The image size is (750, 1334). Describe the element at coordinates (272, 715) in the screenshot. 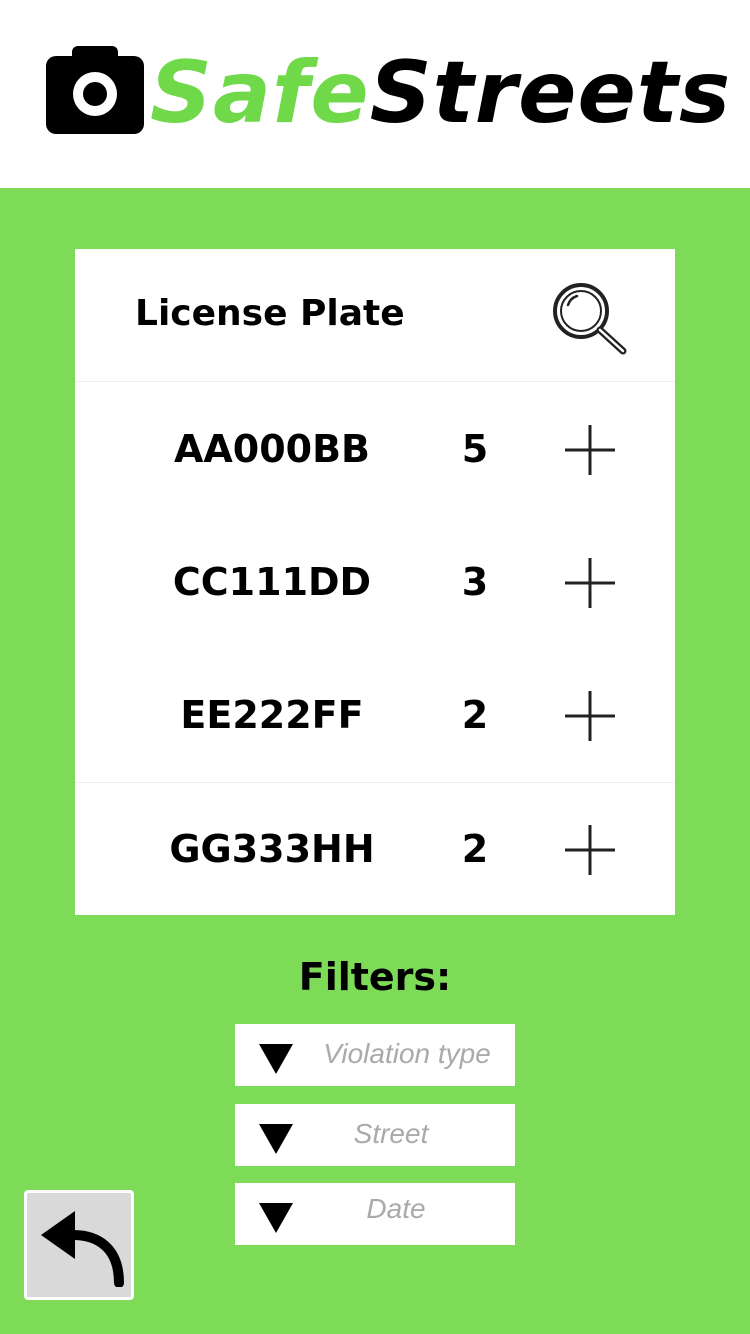

I see `license-plate: EE222FF` at that location.